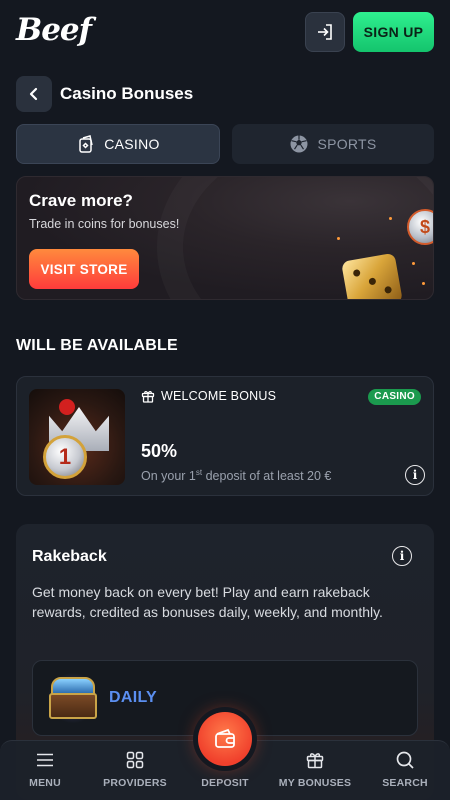  What do you see at coordinates (225, 144) in the screenshot?
I see `category-tabs: CASINO SPORTS` at bounding box center [225, 144].